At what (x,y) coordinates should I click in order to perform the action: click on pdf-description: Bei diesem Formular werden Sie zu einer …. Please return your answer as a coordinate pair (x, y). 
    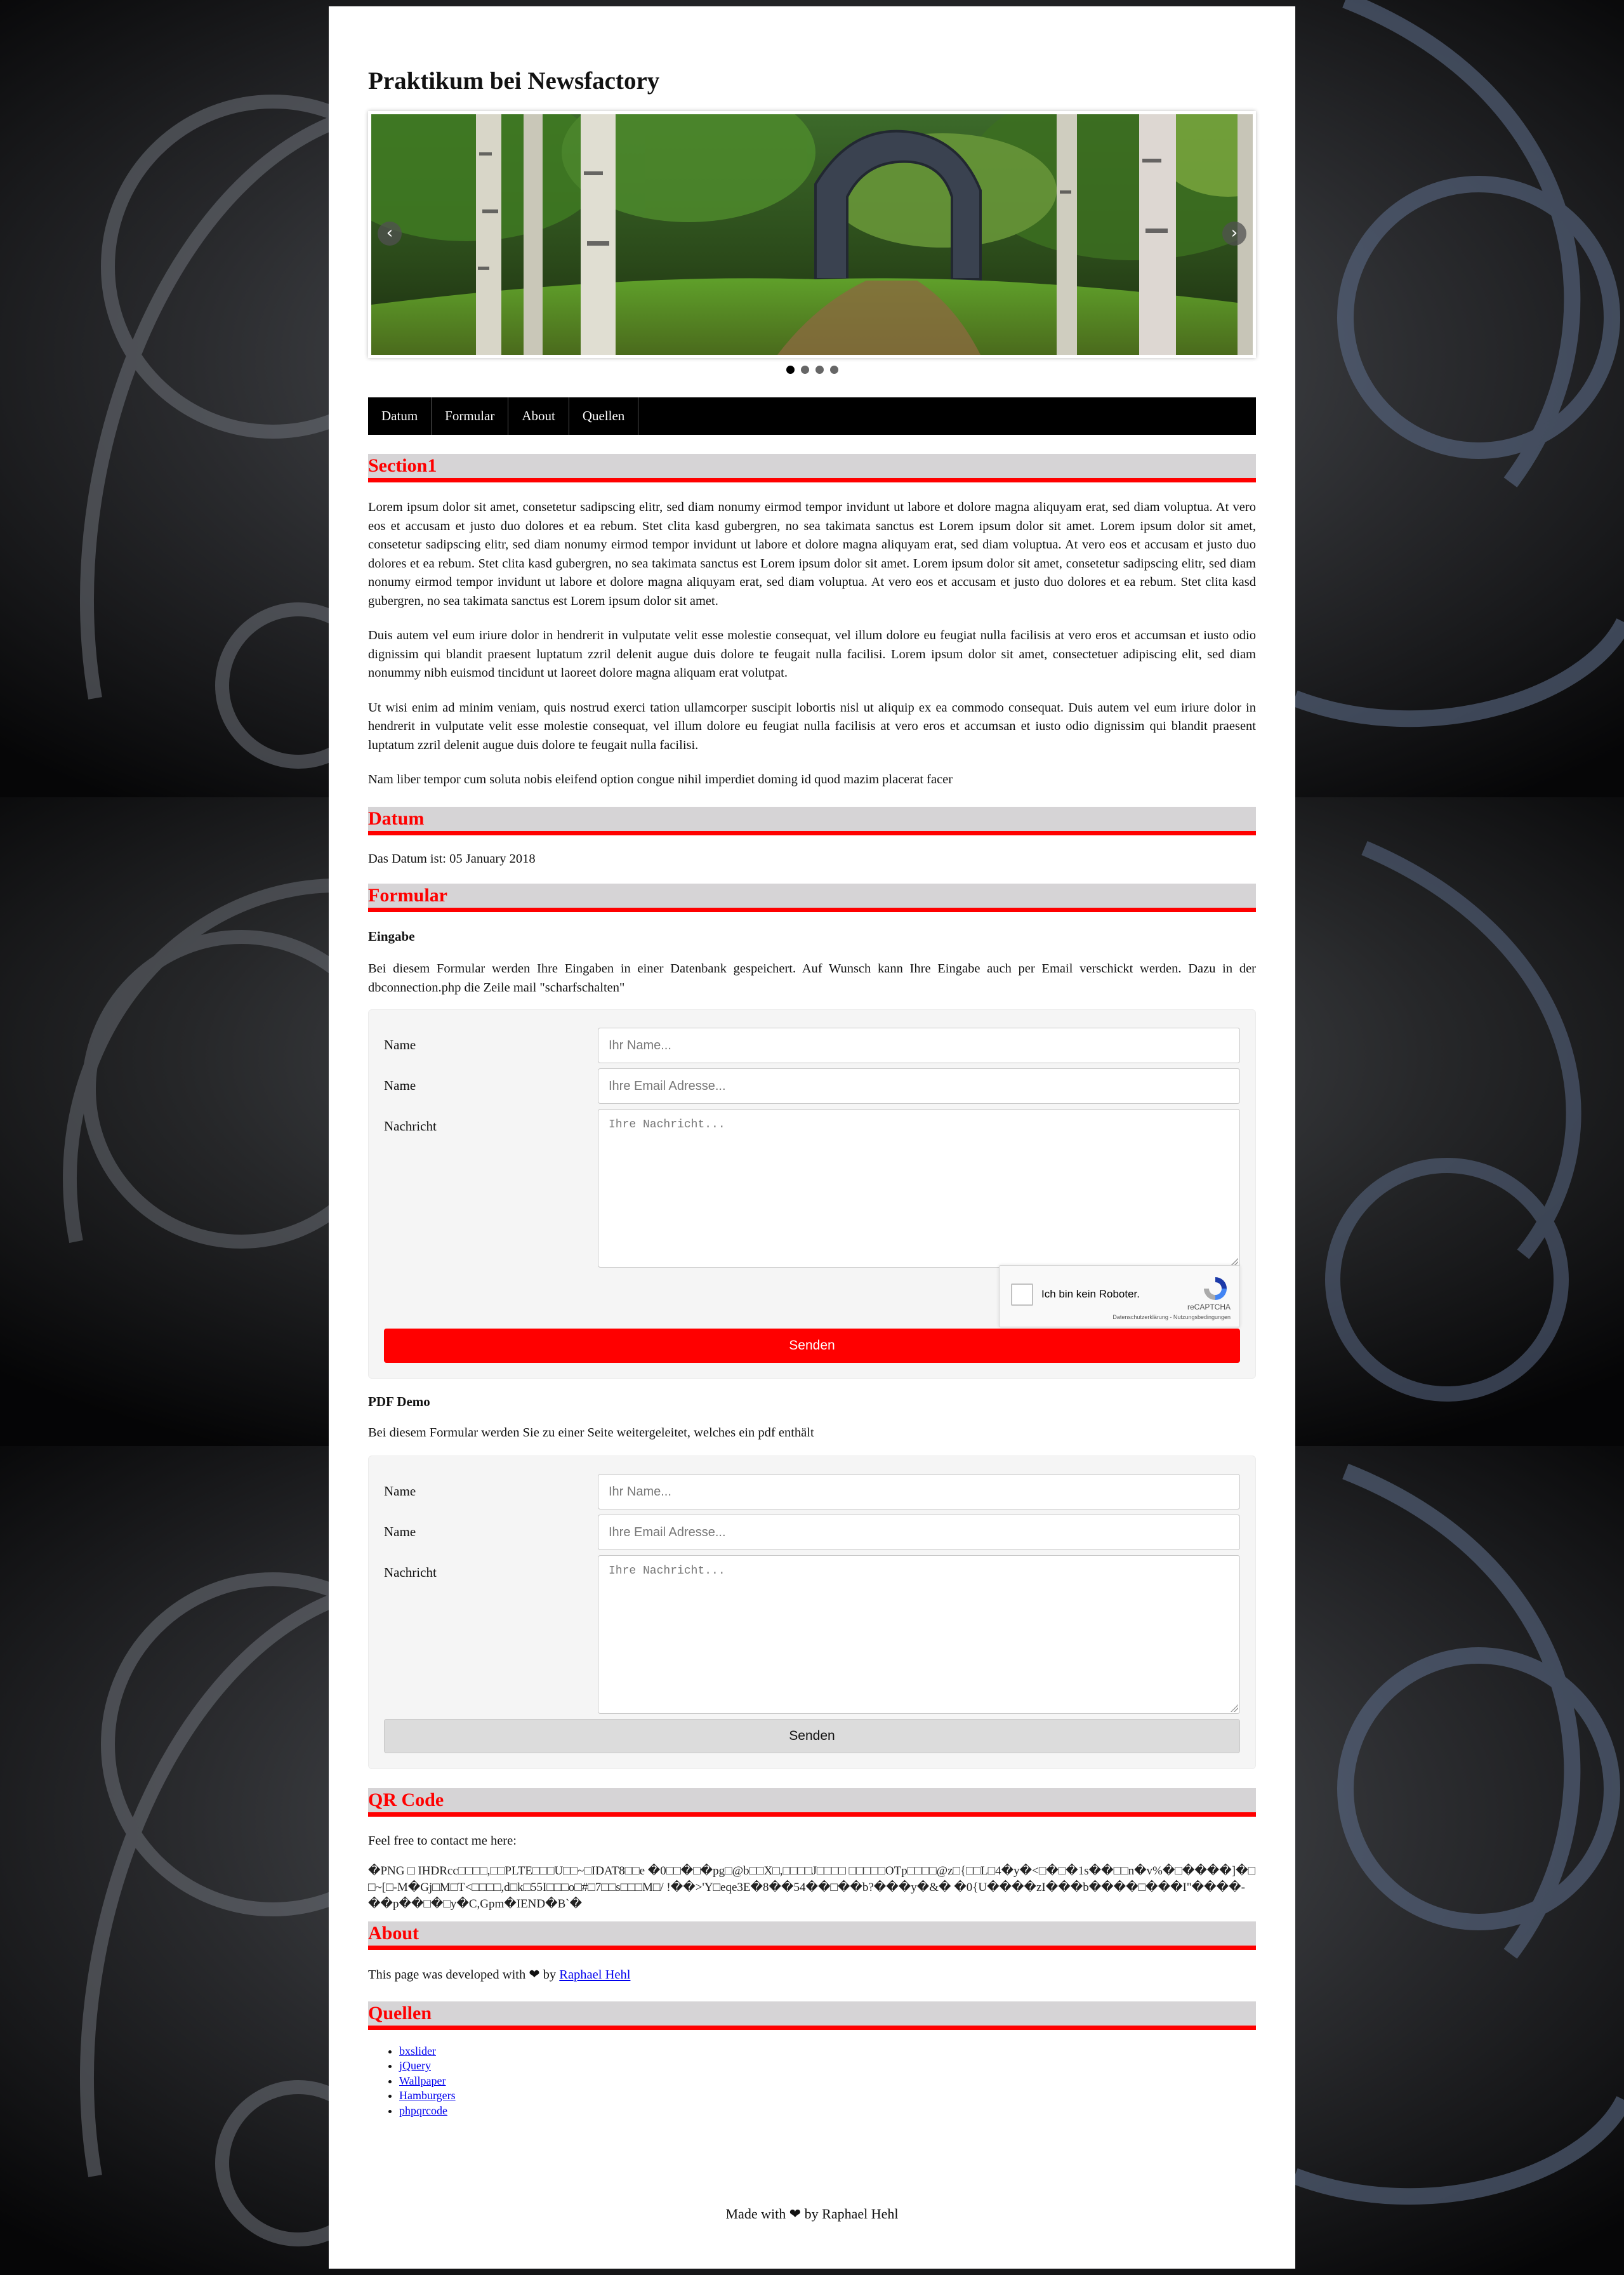
    Looking at the image, I should click on (591, 1433).